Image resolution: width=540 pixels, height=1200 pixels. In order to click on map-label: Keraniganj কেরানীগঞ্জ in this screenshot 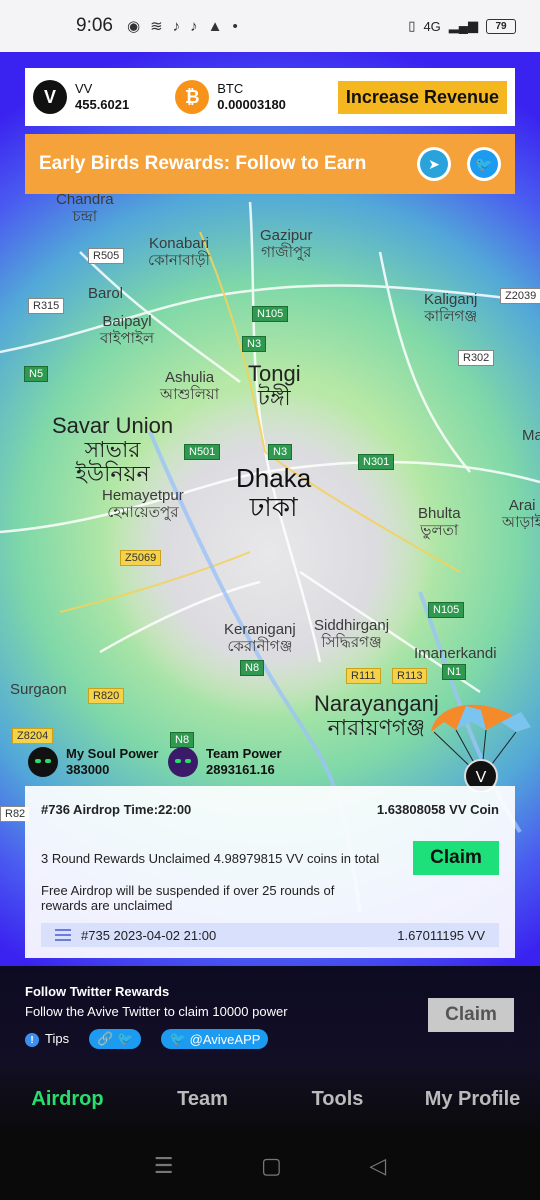, I will do `click(260, 638)`.